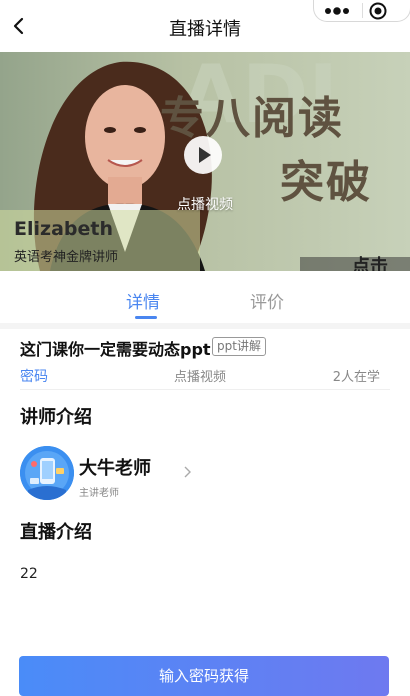 This screenshot has height=696, width=410. I want to click on live-intro-content: 22, so click(29, 574).